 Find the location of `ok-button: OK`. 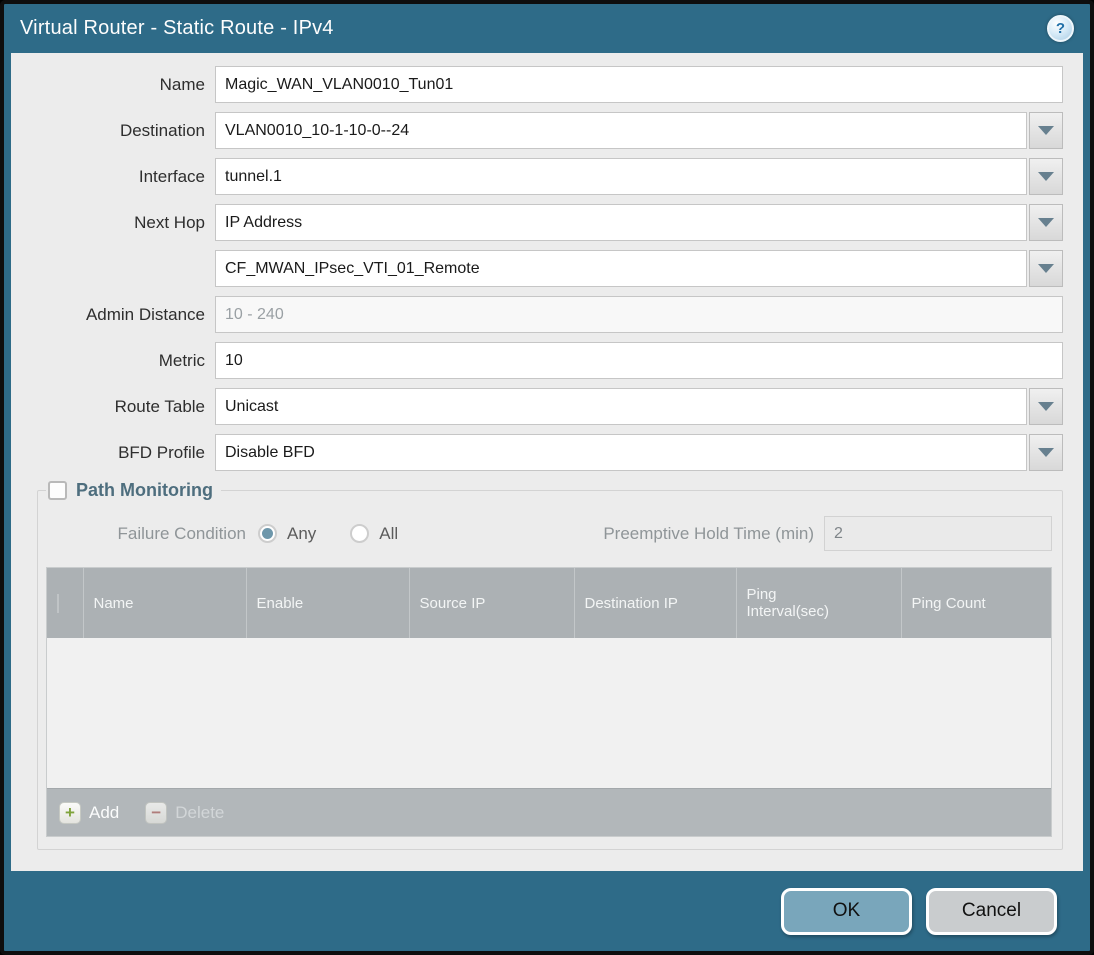

ok-button: OK is located at coordinates (846, 911).